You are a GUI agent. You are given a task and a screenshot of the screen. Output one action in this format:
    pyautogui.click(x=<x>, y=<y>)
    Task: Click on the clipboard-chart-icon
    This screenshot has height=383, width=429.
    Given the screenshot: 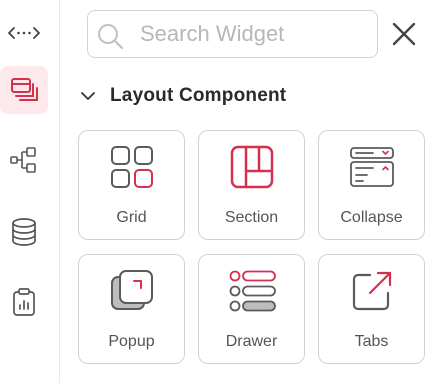 What is the action you would take?
    pyautogui.click(x=24, y=302)
    